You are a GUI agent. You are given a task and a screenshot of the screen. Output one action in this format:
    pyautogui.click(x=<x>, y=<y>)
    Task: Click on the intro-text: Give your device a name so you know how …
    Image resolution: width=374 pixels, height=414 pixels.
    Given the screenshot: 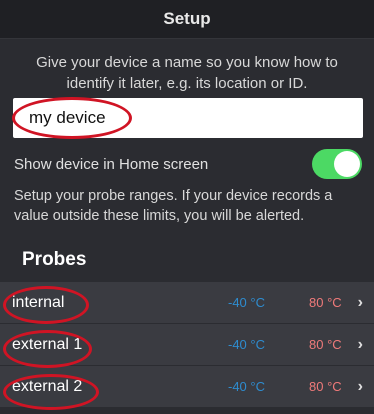 What is the action you would take?
    pyautogui.click(x=187, y=73)
    